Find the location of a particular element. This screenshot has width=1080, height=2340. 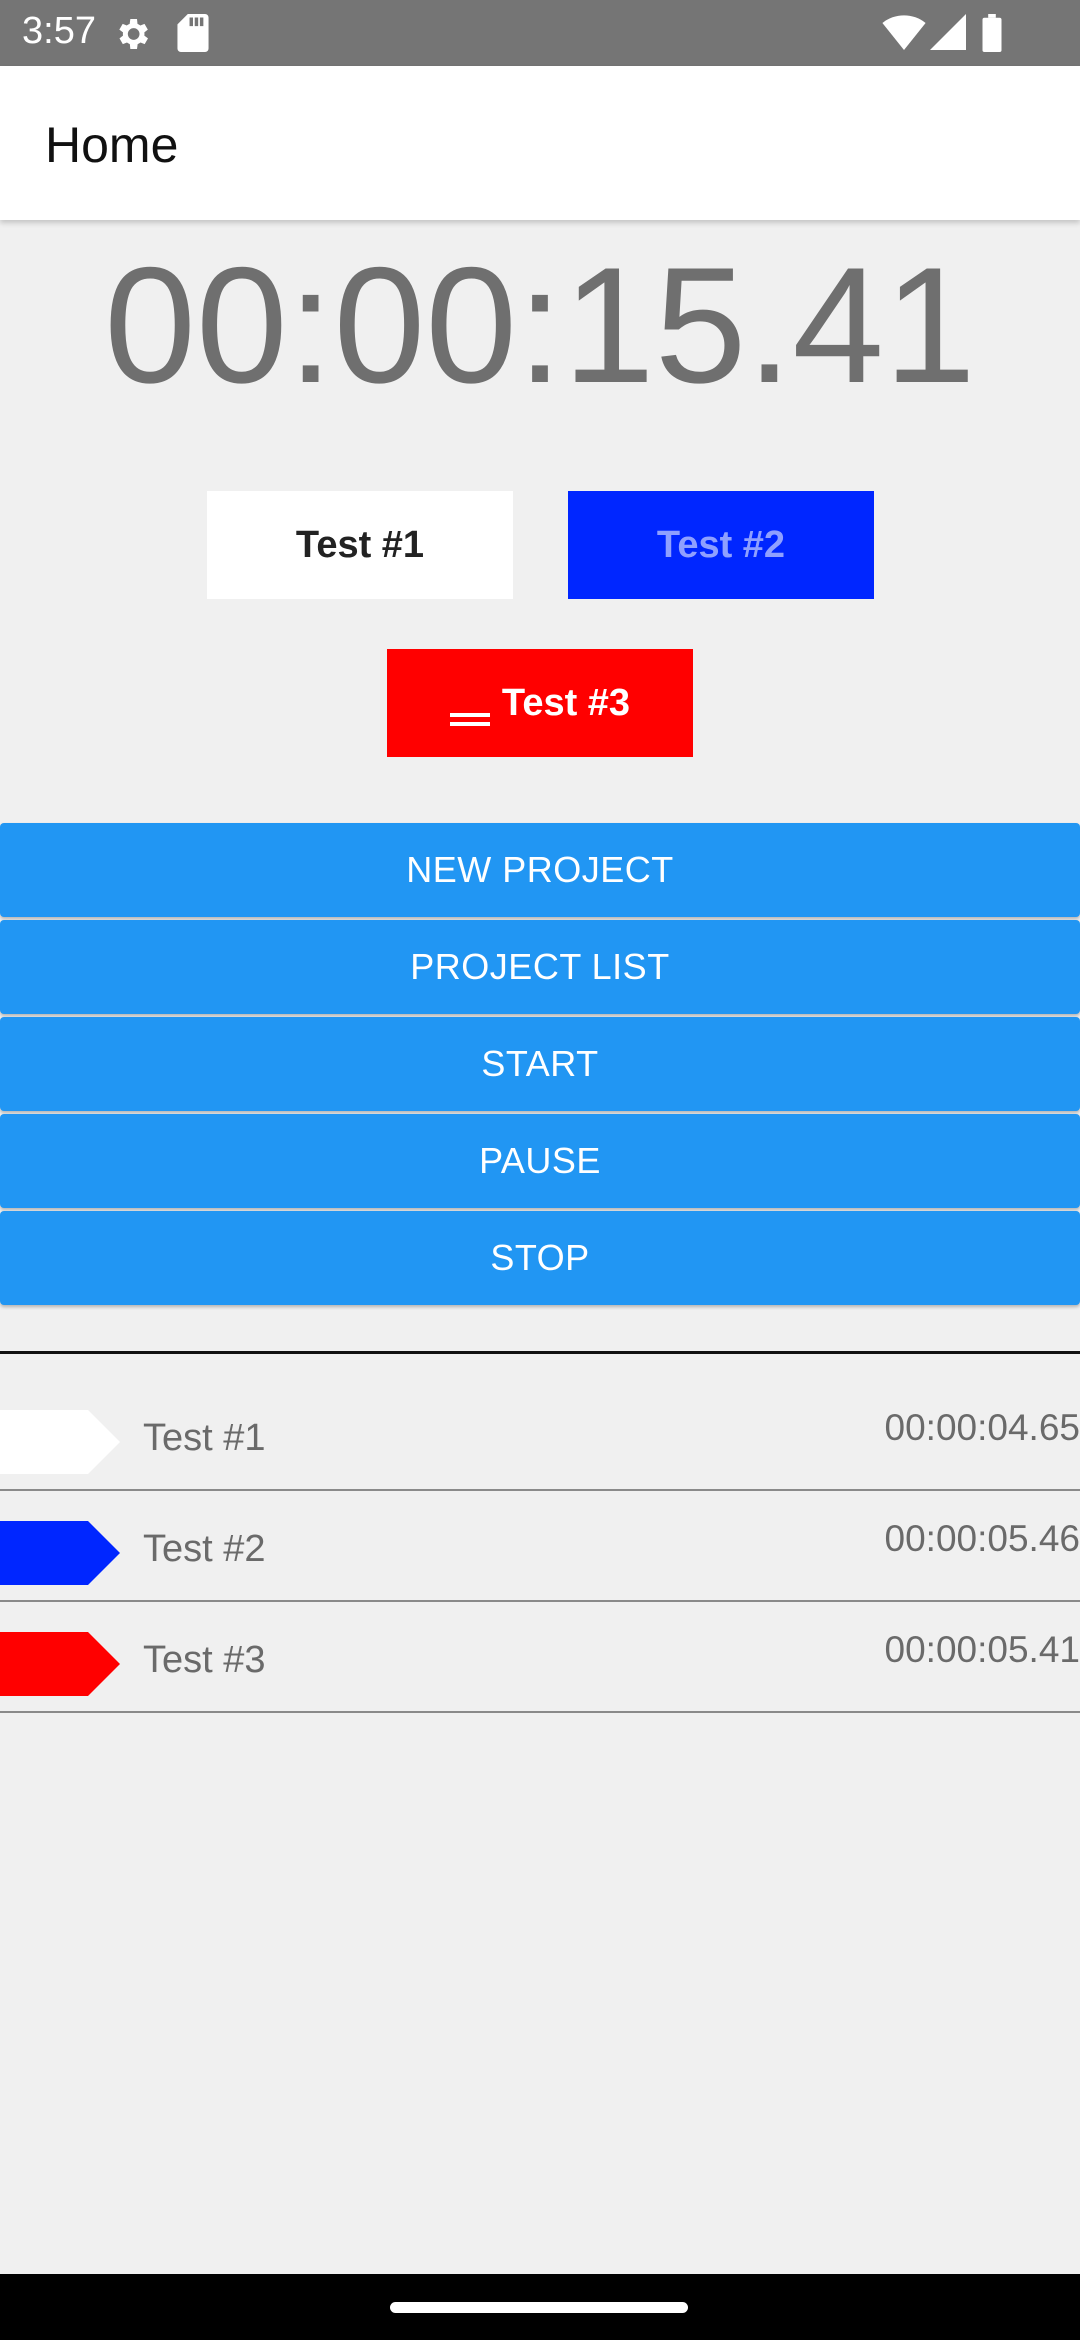

project-chip-test-2: Test #2 is located at coordinates (721, 545).